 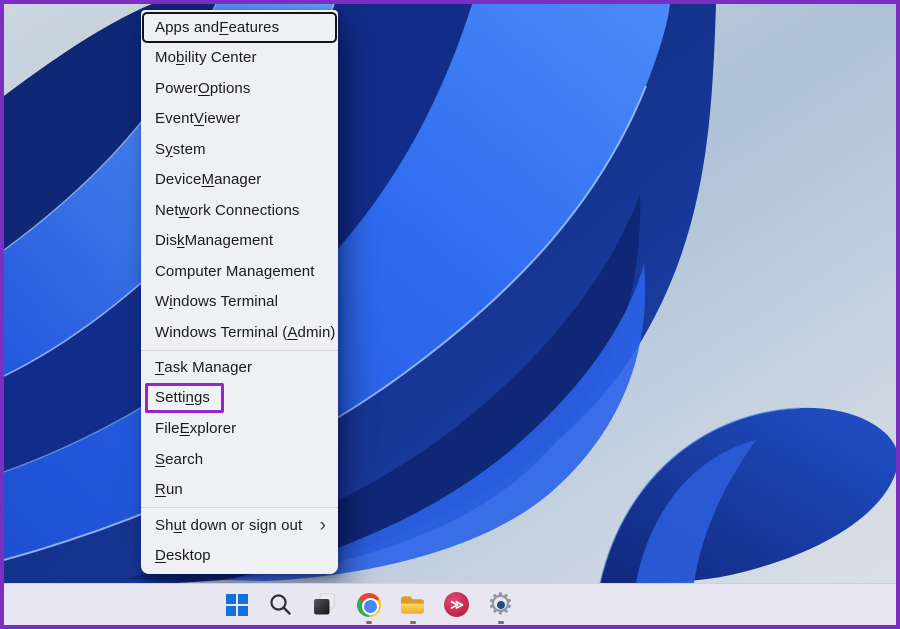 I want to click on menu-item-desktop: Desktop, so click(x=239, y=556).